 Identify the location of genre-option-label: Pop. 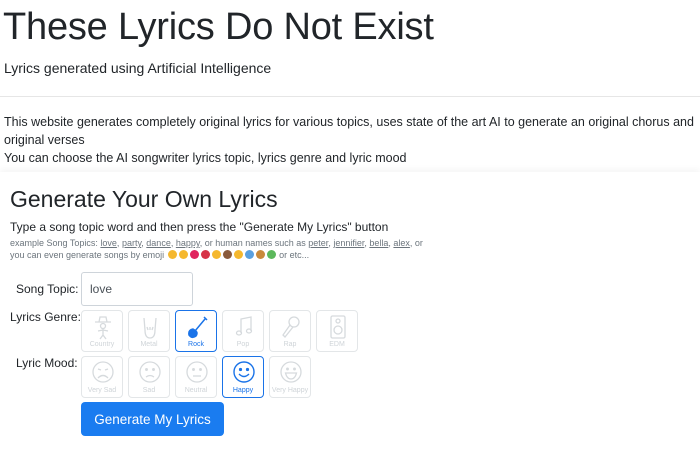
(243, 344).